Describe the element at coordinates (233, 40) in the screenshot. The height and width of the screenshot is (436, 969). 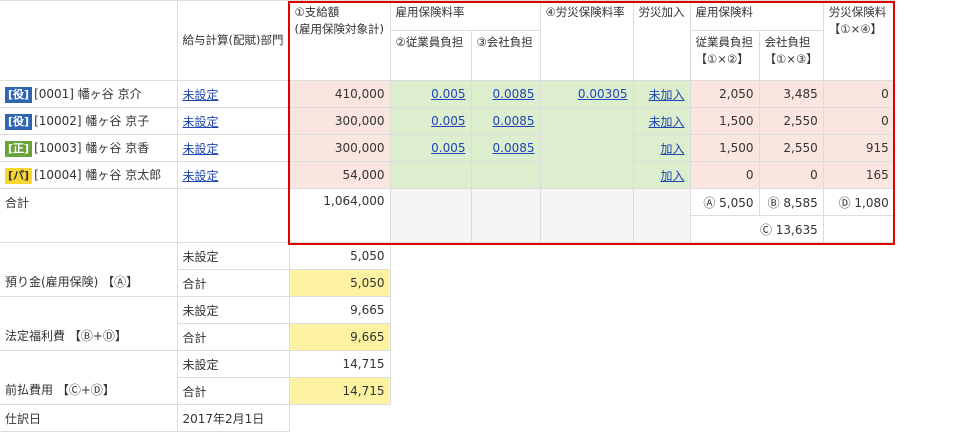
I see `header-dept: 給与計算(配賦)部門` at that location.